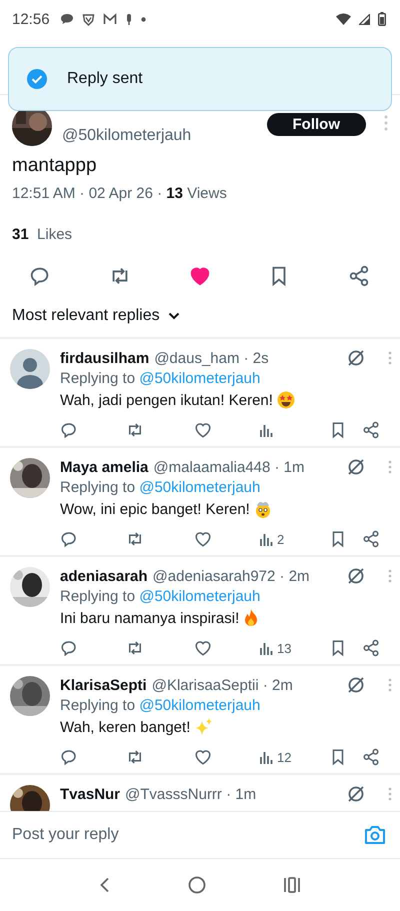 Image resolution: width=400 pixels, height=911 pixels. What do you see at coordinates (167, 400) in the screenshot?
I see `reply-text: Wah, jadi pengen ikutan! Keren!` at bounding box center [167, 400].